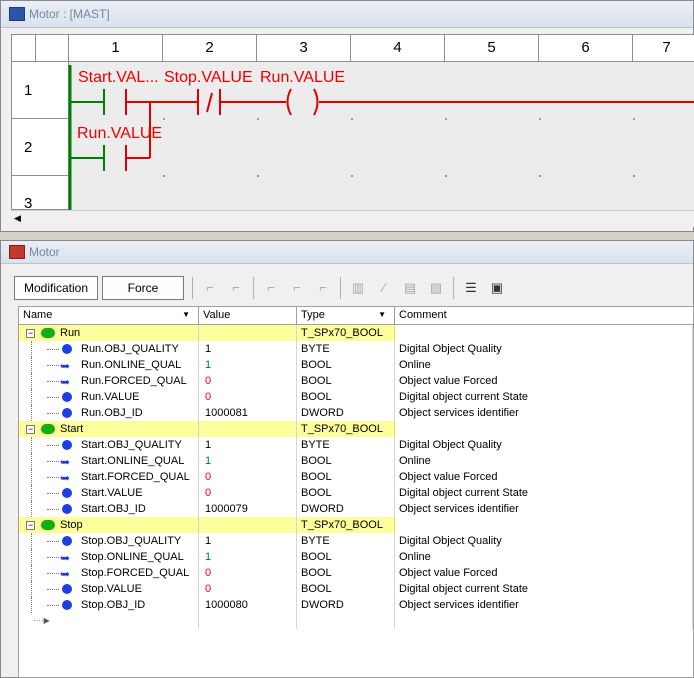  What do you see at coordinates (109, 493) in the screenshot?
I see `name-cell: Start.VALUE` at bounding box center [109, 493].